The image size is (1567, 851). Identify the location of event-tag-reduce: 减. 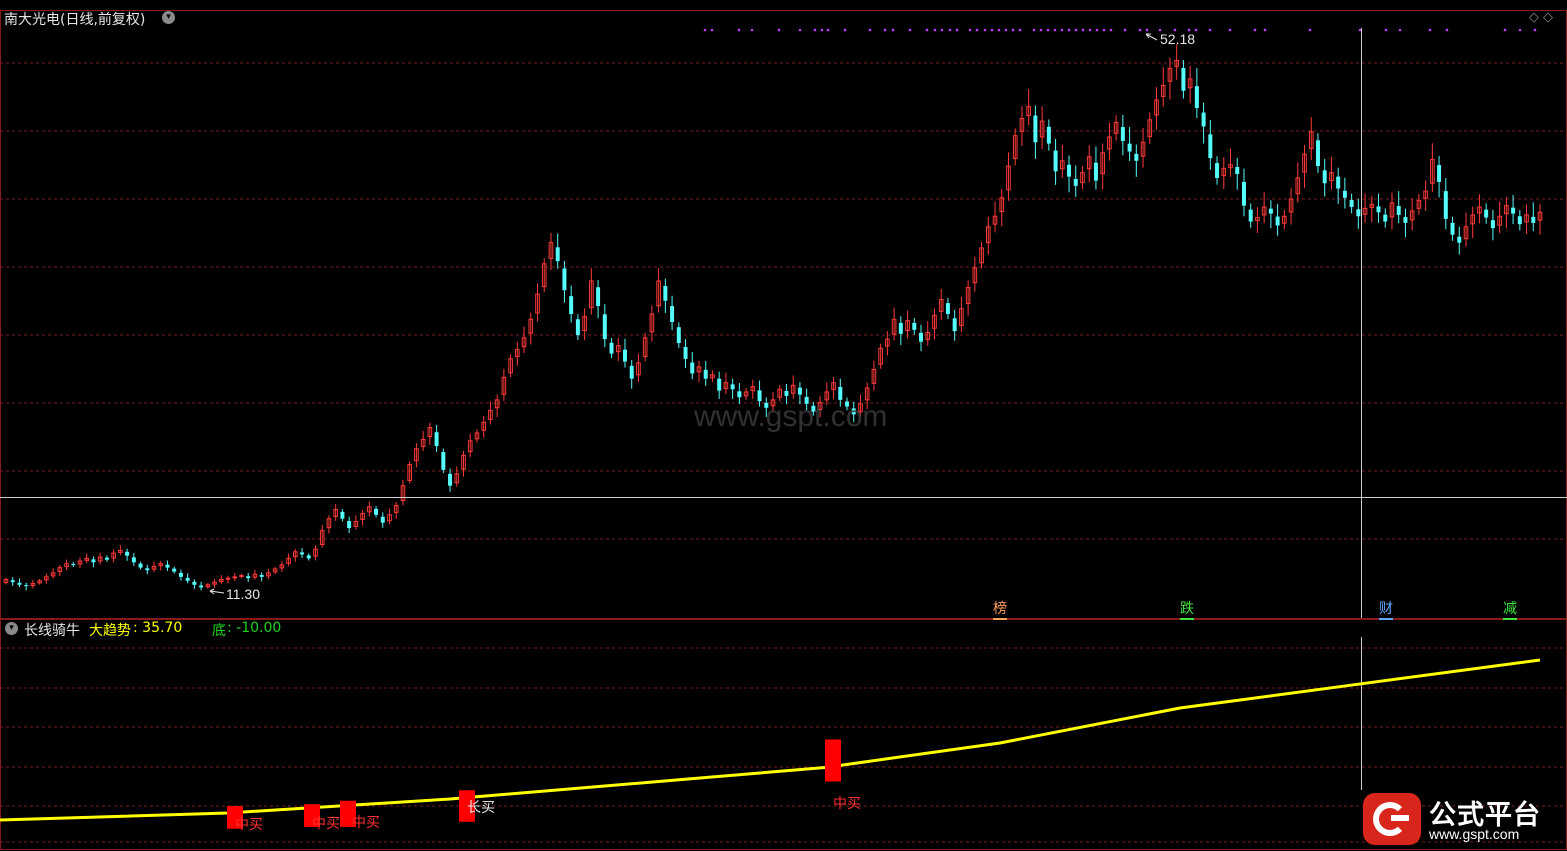
(1510, 609).